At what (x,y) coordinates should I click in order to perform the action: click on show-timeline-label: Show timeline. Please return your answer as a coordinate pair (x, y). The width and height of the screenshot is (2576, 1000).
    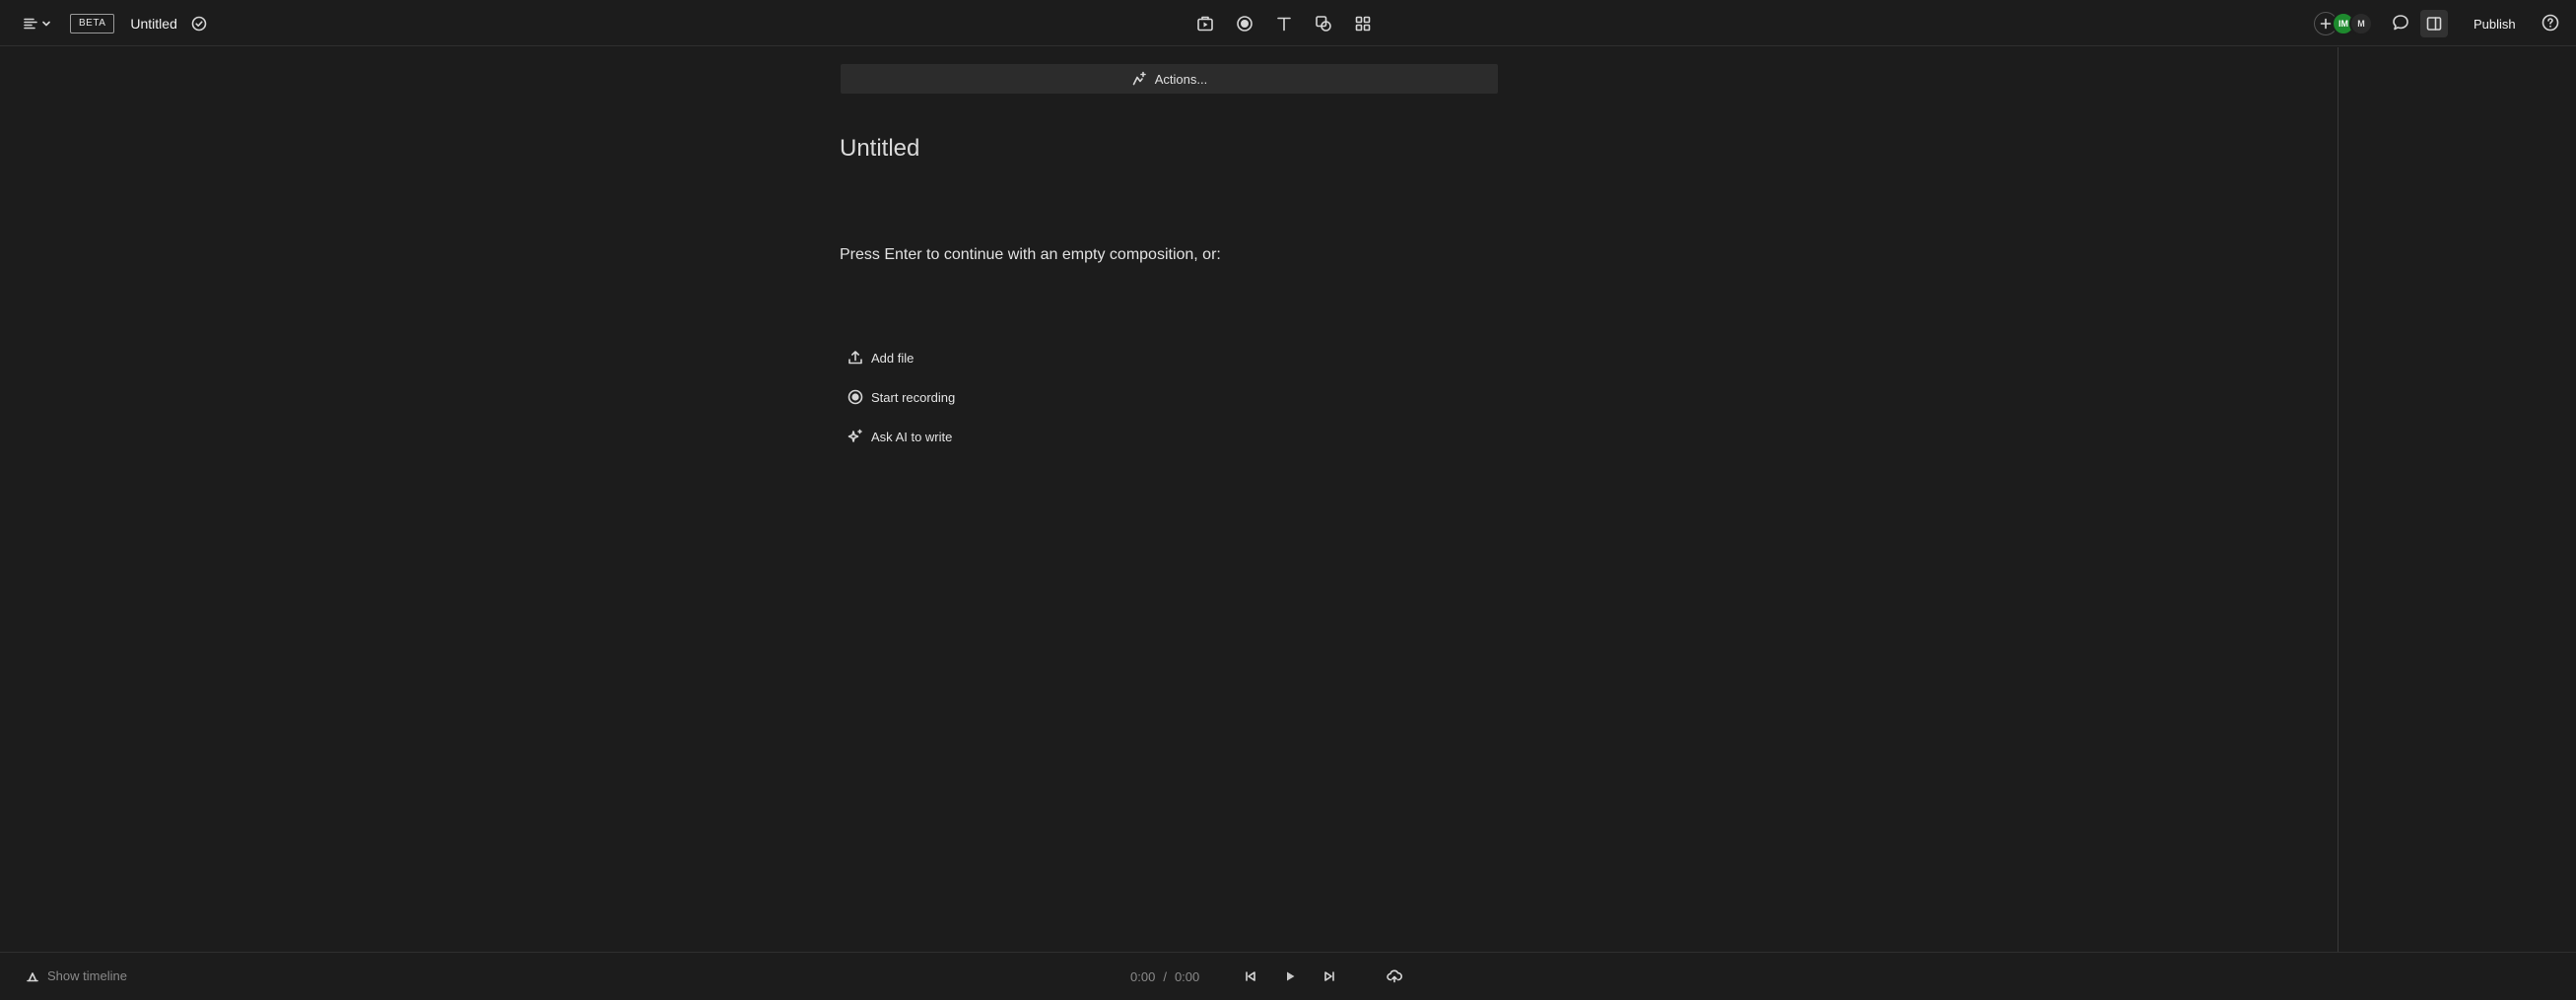
    Looking at the image, I should click on (87, 975).